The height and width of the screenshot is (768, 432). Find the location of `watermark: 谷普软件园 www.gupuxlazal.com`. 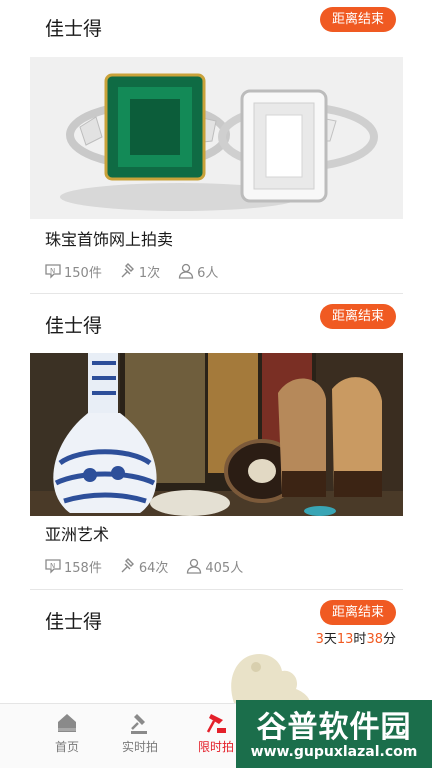

watermark: 谷普软件园 www.gupuxlazal.com is located at coordinates (334, 734).